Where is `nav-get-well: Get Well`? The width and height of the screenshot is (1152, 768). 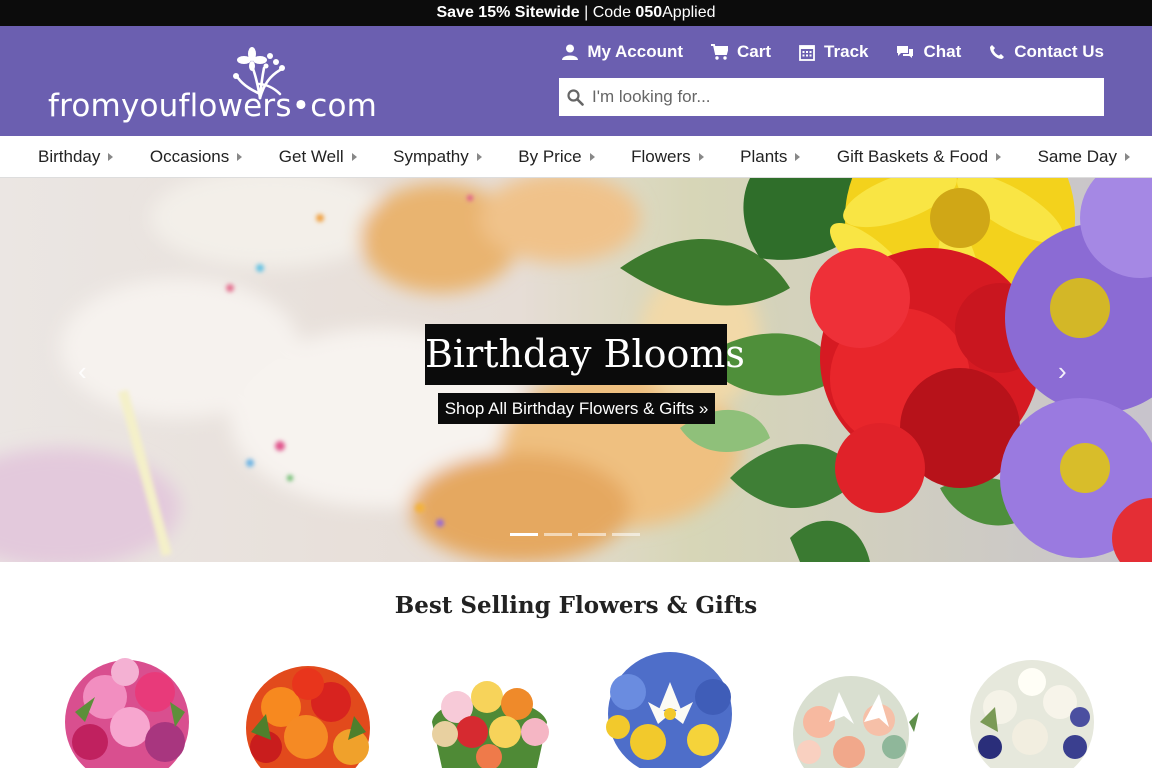
nav-get-well: Get Well is located at coordinates (318, 157).